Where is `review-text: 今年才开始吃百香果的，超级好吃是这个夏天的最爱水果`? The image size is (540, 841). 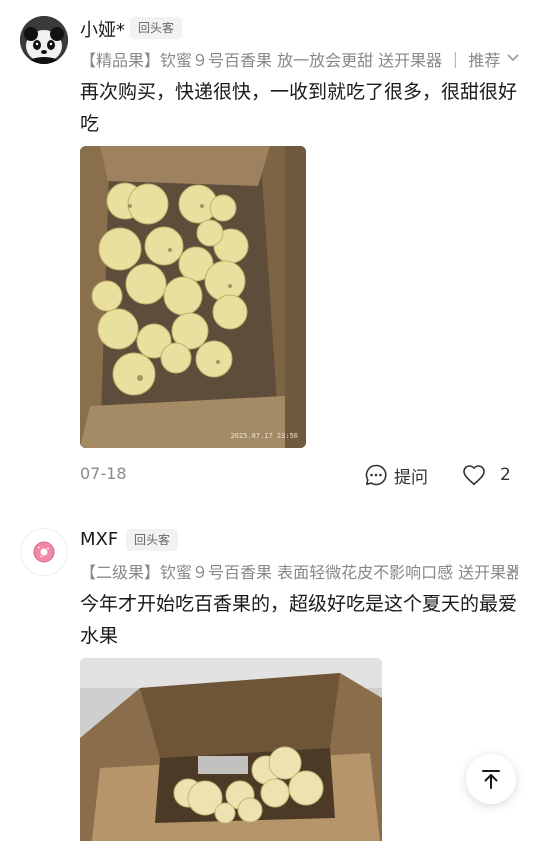 review-text: 今年才开始吃百香果的，超级好吃是这个夏天的最爱水果 is located at coordinates (299, 620).